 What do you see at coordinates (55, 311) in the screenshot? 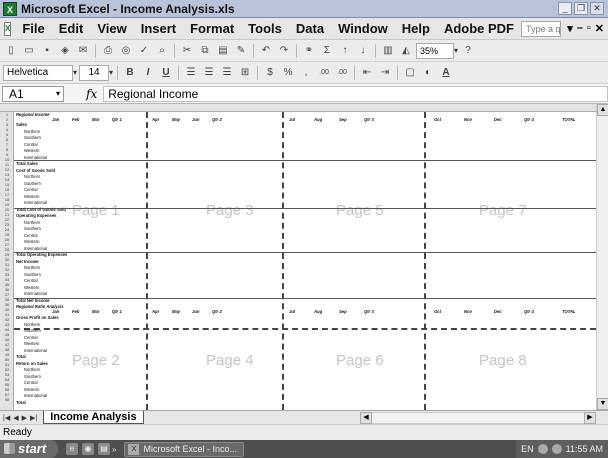
I see `cell-month-header: Jan` at bounding box center [55, 311].